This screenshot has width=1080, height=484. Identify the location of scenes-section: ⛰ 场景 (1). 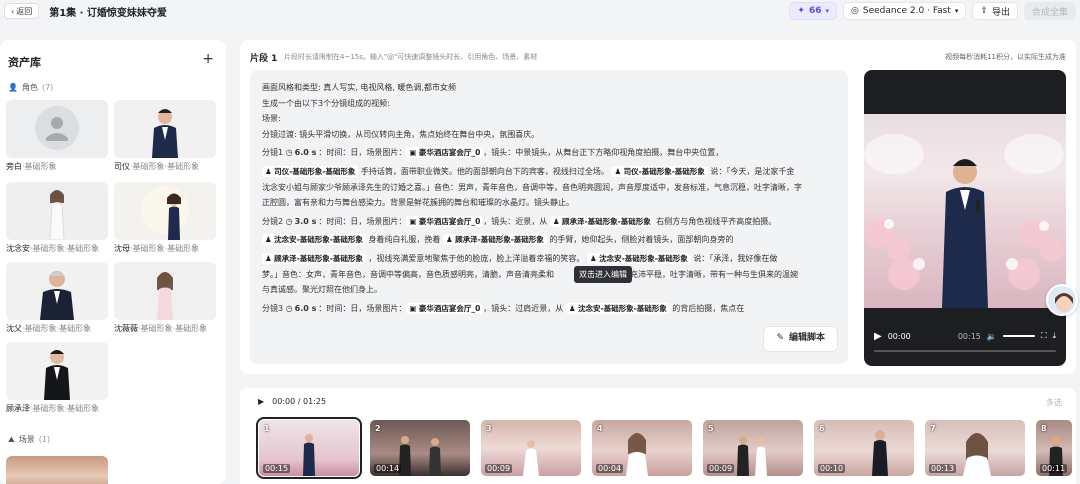
(29, 439).